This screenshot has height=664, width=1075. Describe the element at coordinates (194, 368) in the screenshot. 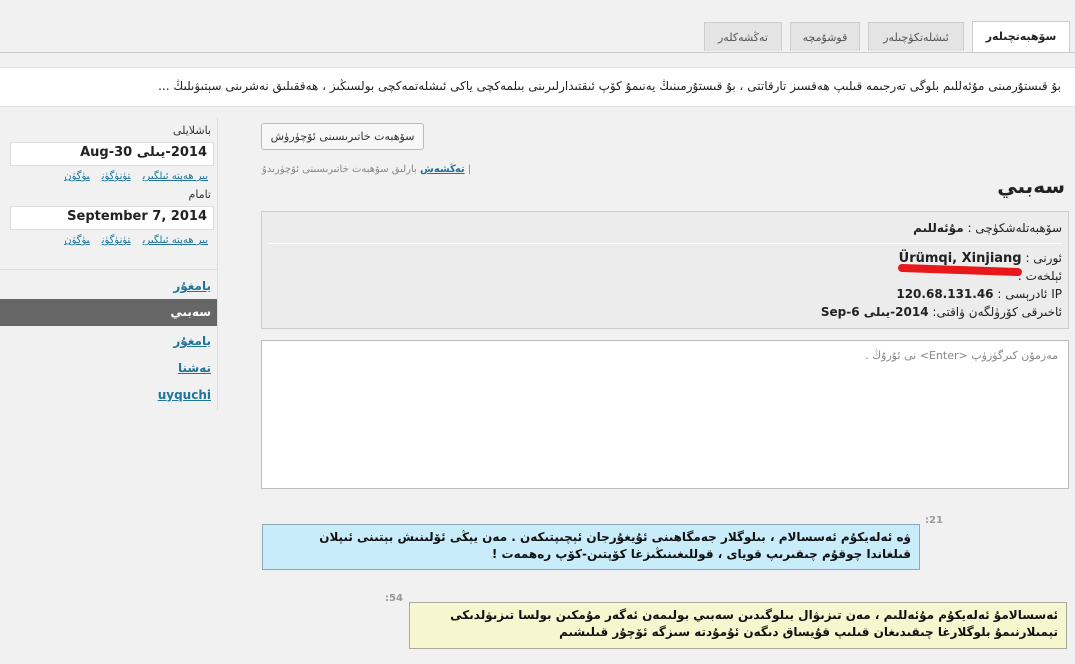

I see `sidebar-item-teshna: تەشنا` at that location.